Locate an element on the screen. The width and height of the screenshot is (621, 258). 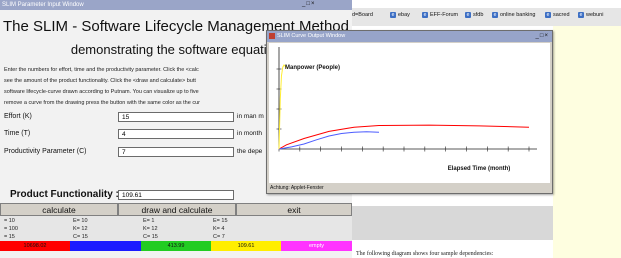
bookmark-webuni: e webuni is located at coordinates (590, 15).